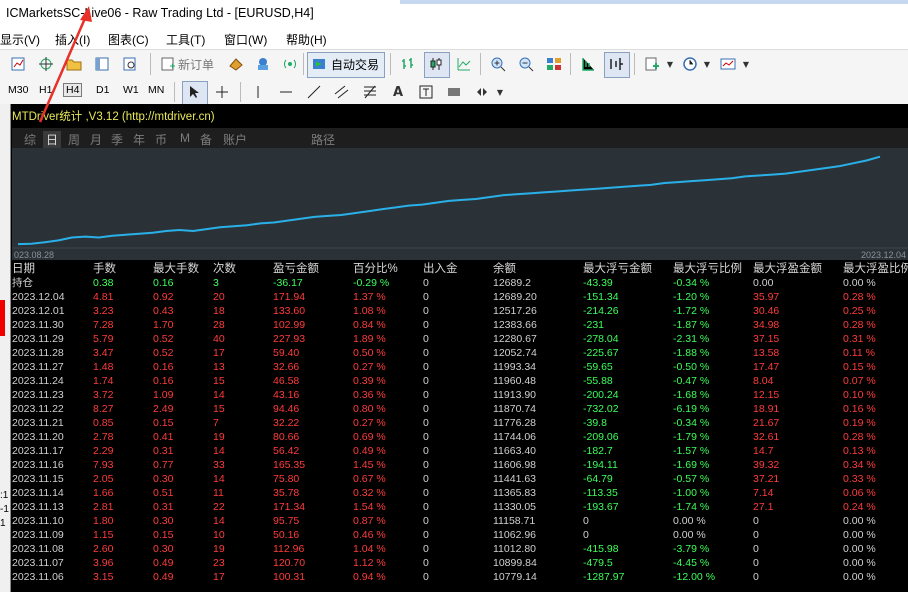 This screenshot has height=592, width=908. I want to click on table-cell: 11744.06, so click(515, 437).